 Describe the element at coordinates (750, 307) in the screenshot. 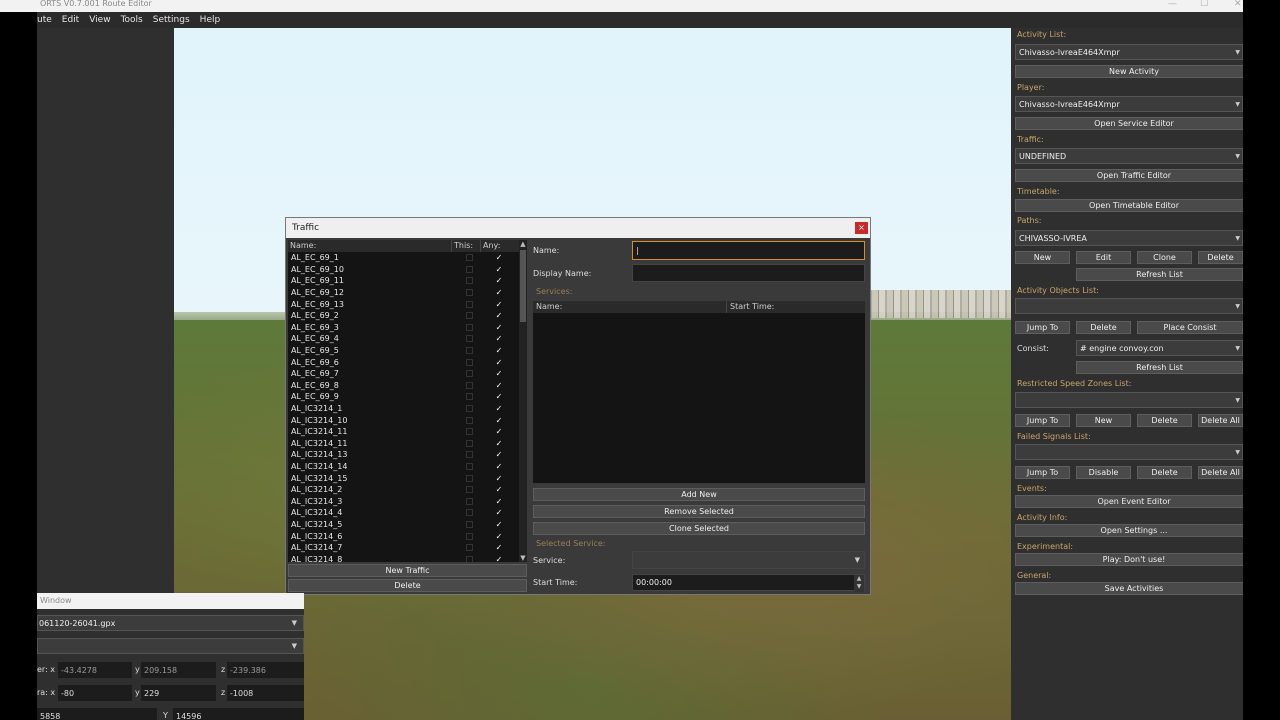

I see `column-start-time: Start Time:` at that location.